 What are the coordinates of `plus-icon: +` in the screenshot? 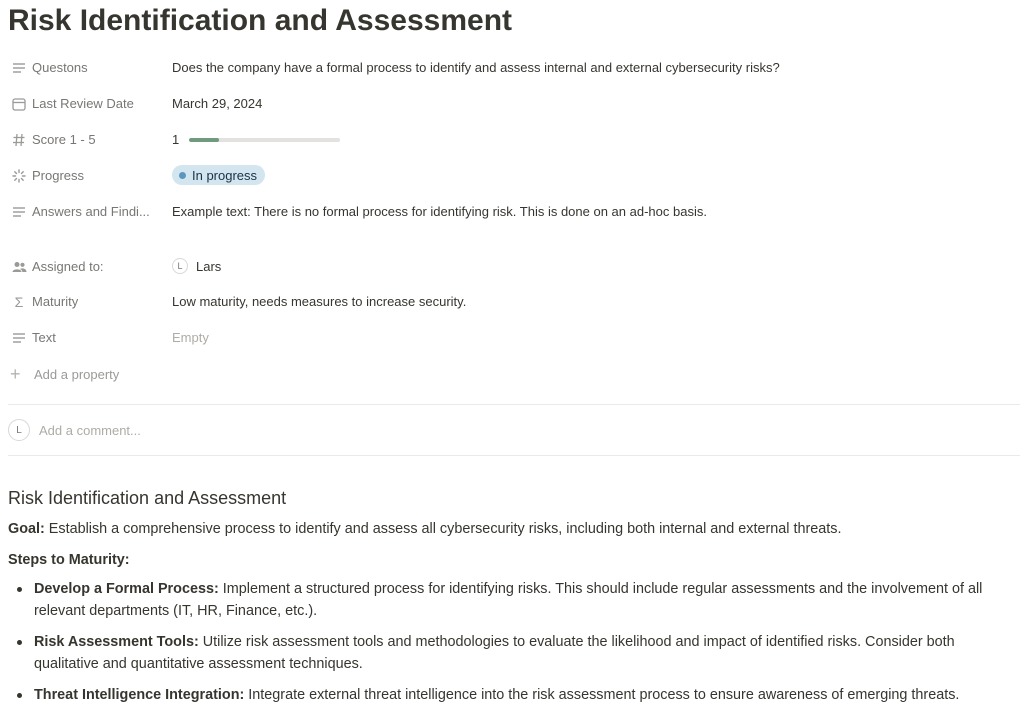 It's located at (15, 374).